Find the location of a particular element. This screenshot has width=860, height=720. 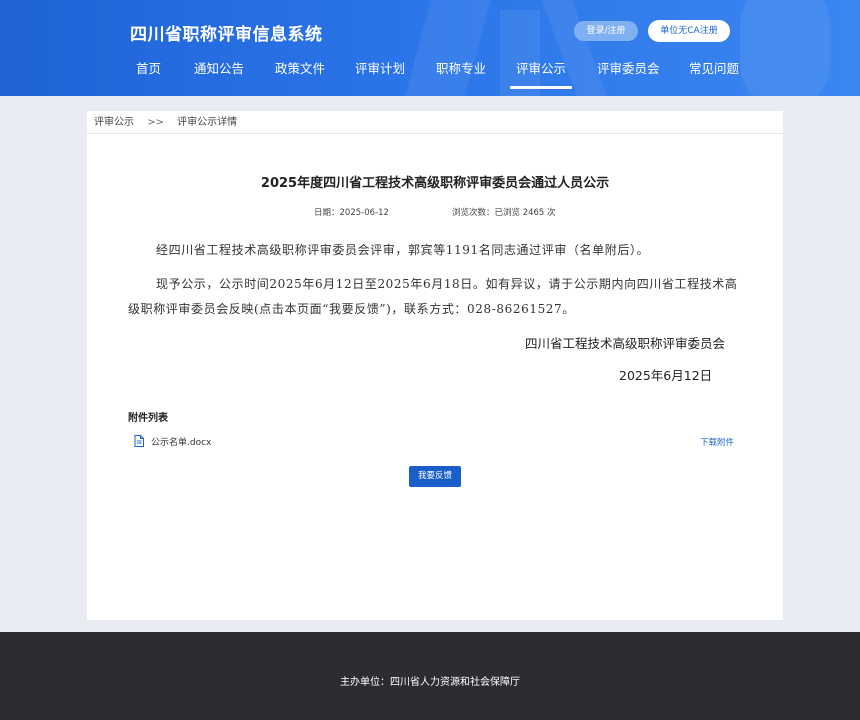

nav-item-notices: 通知公告 is located at coordinates (219, 75).